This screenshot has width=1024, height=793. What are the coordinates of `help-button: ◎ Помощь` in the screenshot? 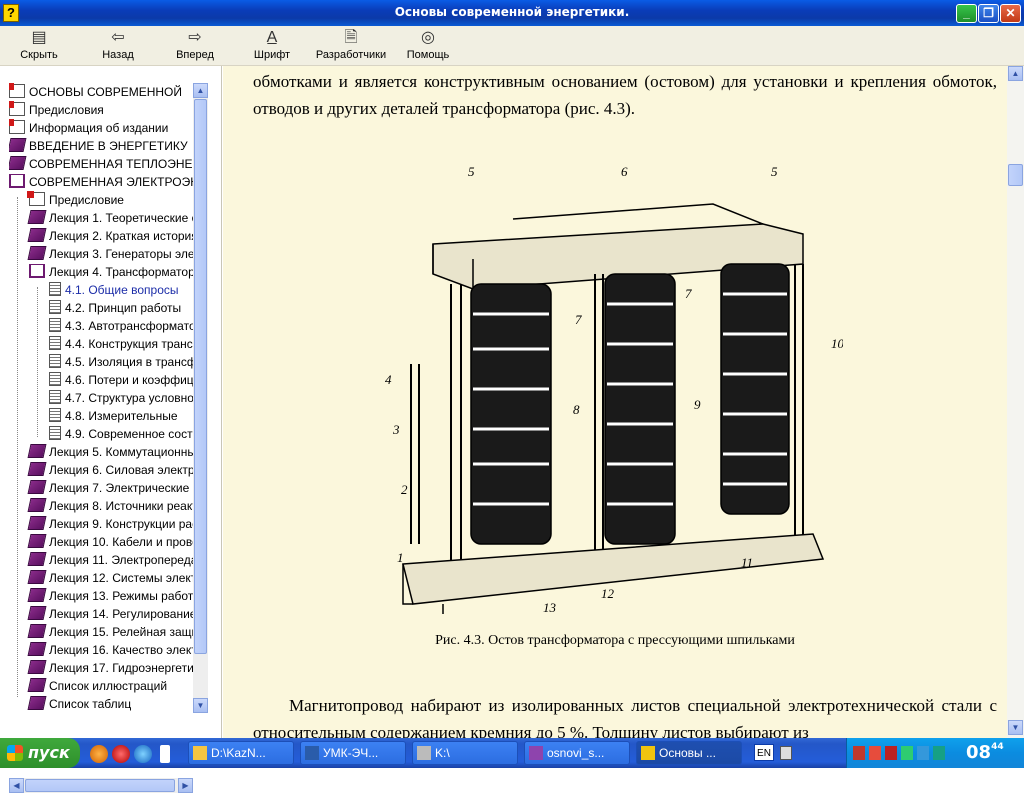 It's located at (428, 46).